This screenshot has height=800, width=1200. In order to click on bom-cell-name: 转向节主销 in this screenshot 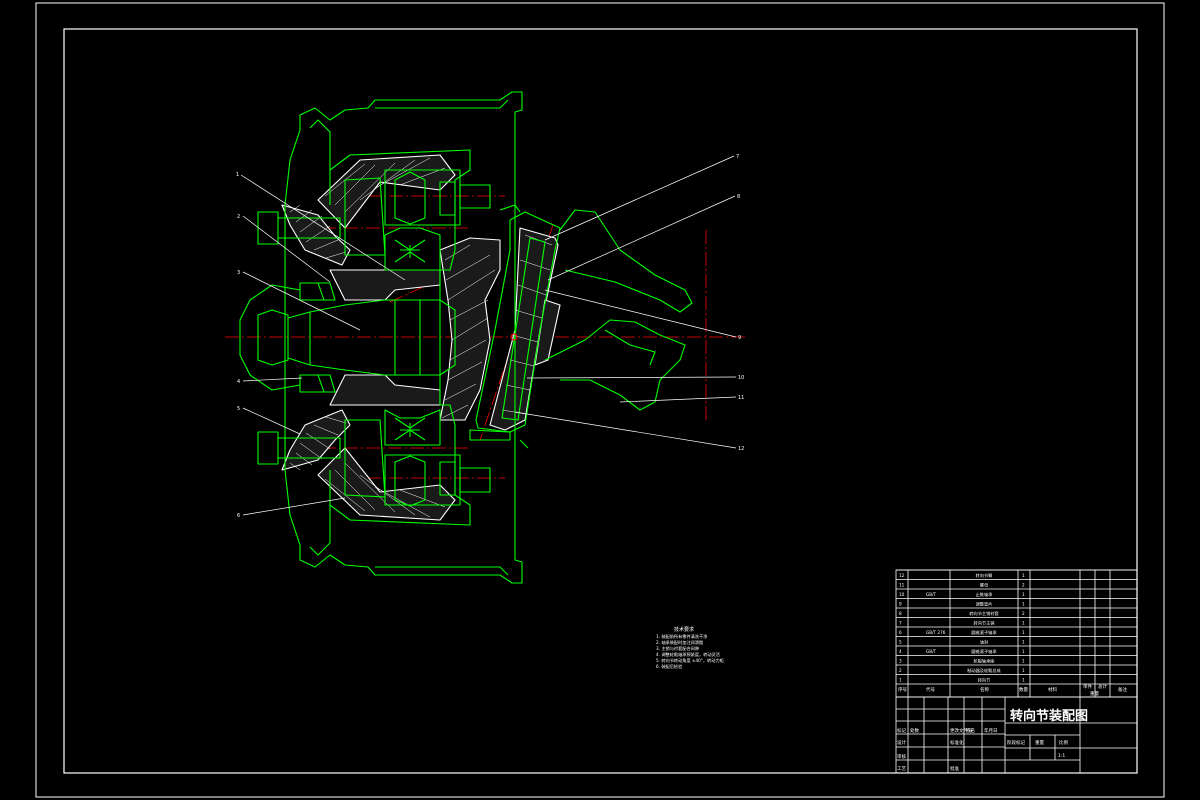, I will do `click(984, 623)`.